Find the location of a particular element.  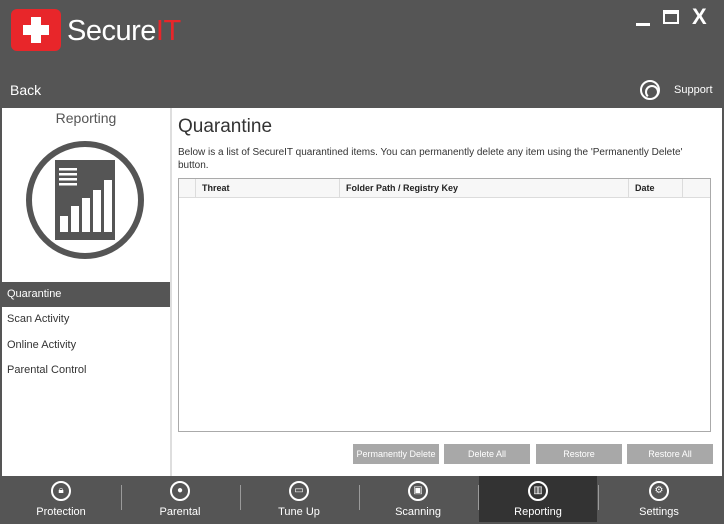

back-button: Back is located at coordinates (25, 90).